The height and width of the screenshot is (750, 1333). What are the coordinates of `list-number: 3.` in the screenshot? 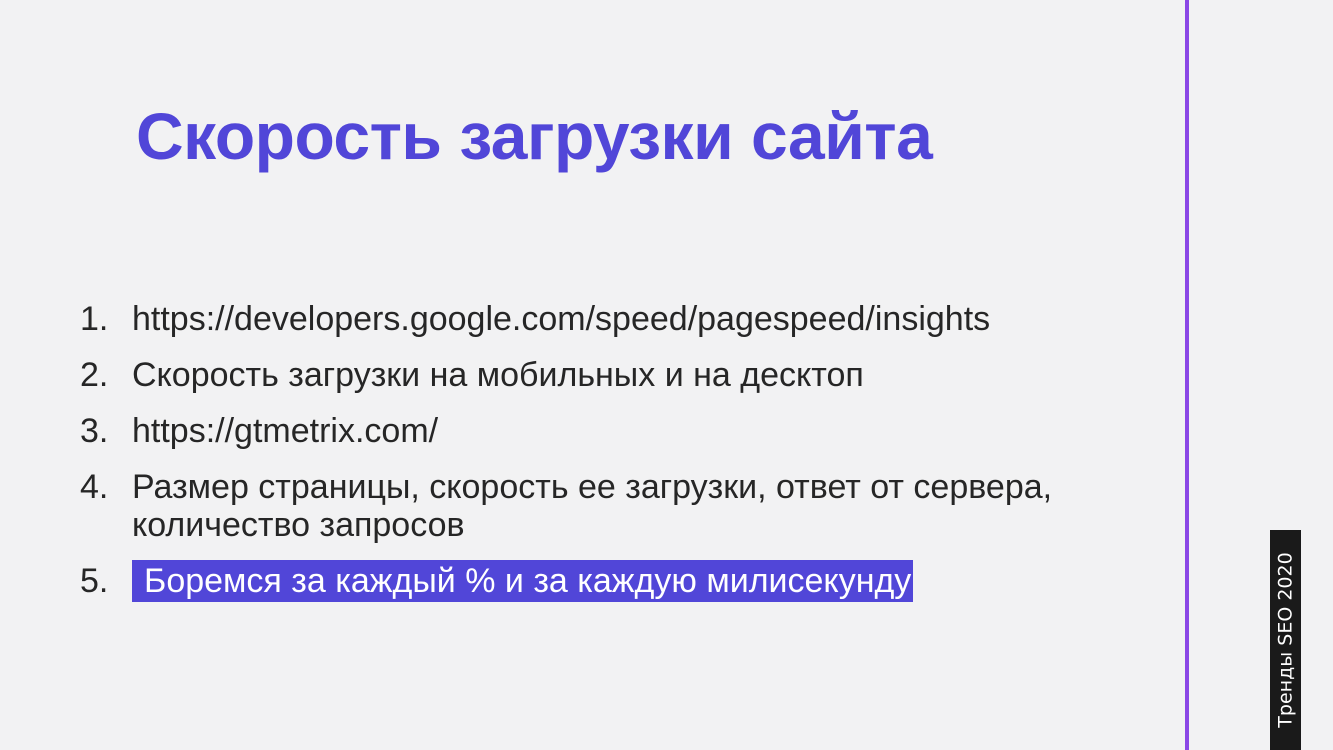 It's located at (94, 431).